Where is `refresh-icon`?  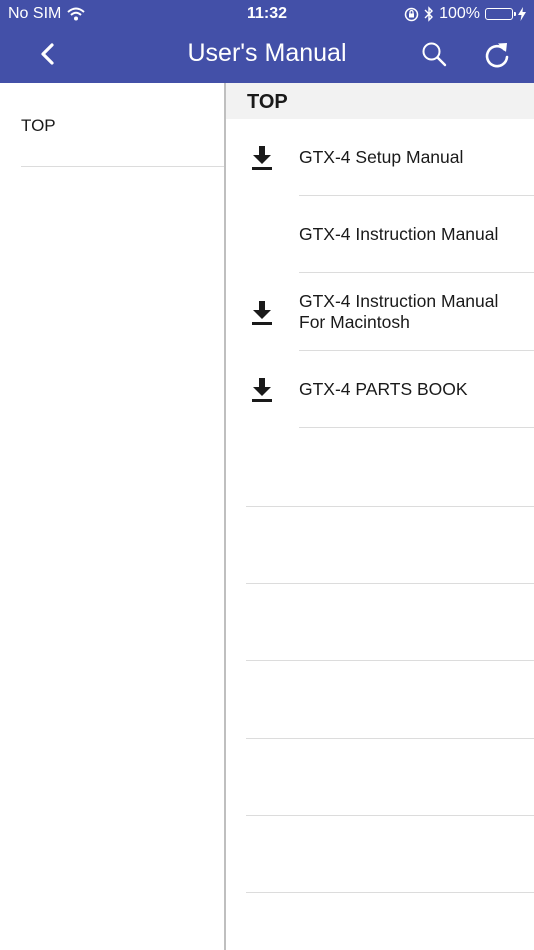
refresh-icon is located at coordinates (497, 55).